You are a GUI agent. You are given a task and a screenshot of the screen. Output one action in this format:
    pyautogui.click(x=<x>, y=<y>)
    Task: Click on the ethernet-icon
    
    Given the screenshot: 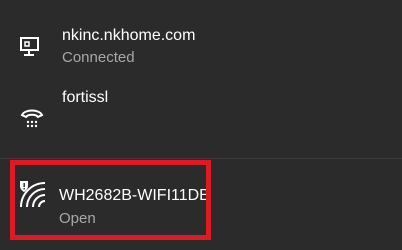 What is the action you would take?
    pyautogui.click(x=31, y=49)
    